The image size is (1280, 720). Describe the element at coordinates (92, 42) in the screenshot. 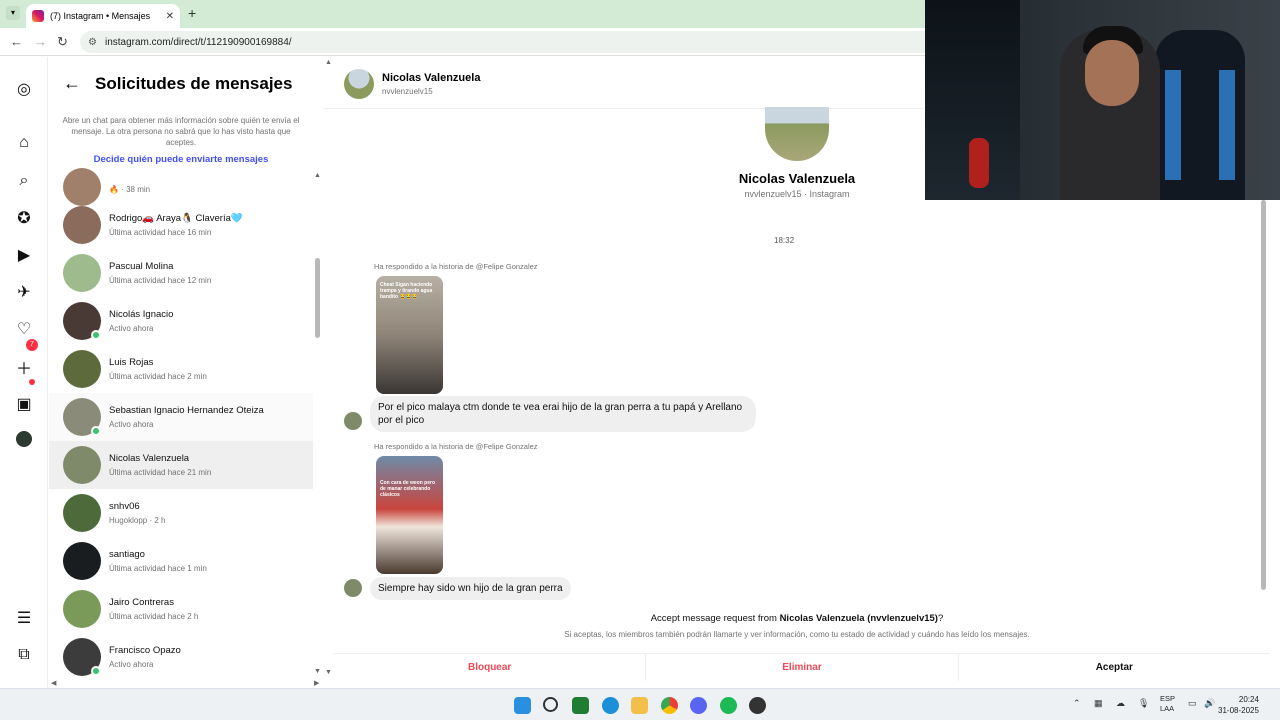

I see `site-info-icon: ⚙` at that location.